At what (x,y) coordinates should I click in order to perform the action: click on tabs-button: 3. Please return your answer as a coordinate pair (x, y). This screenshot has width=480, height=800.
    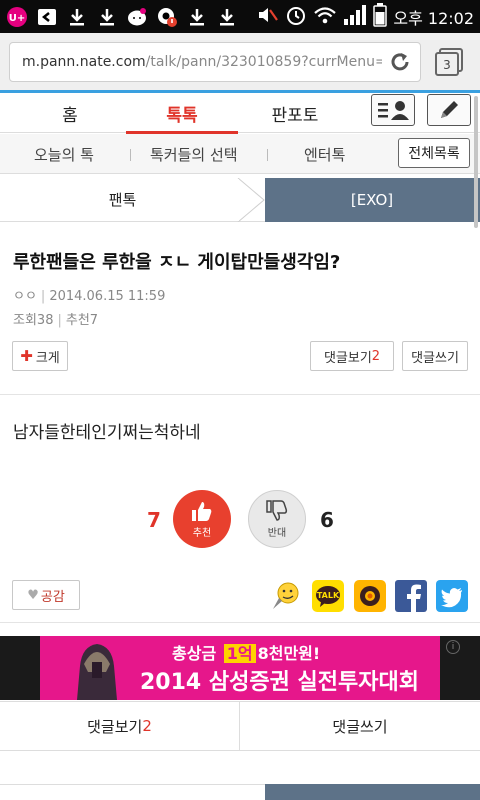
    Looking at the image, I should click on (449, 62).